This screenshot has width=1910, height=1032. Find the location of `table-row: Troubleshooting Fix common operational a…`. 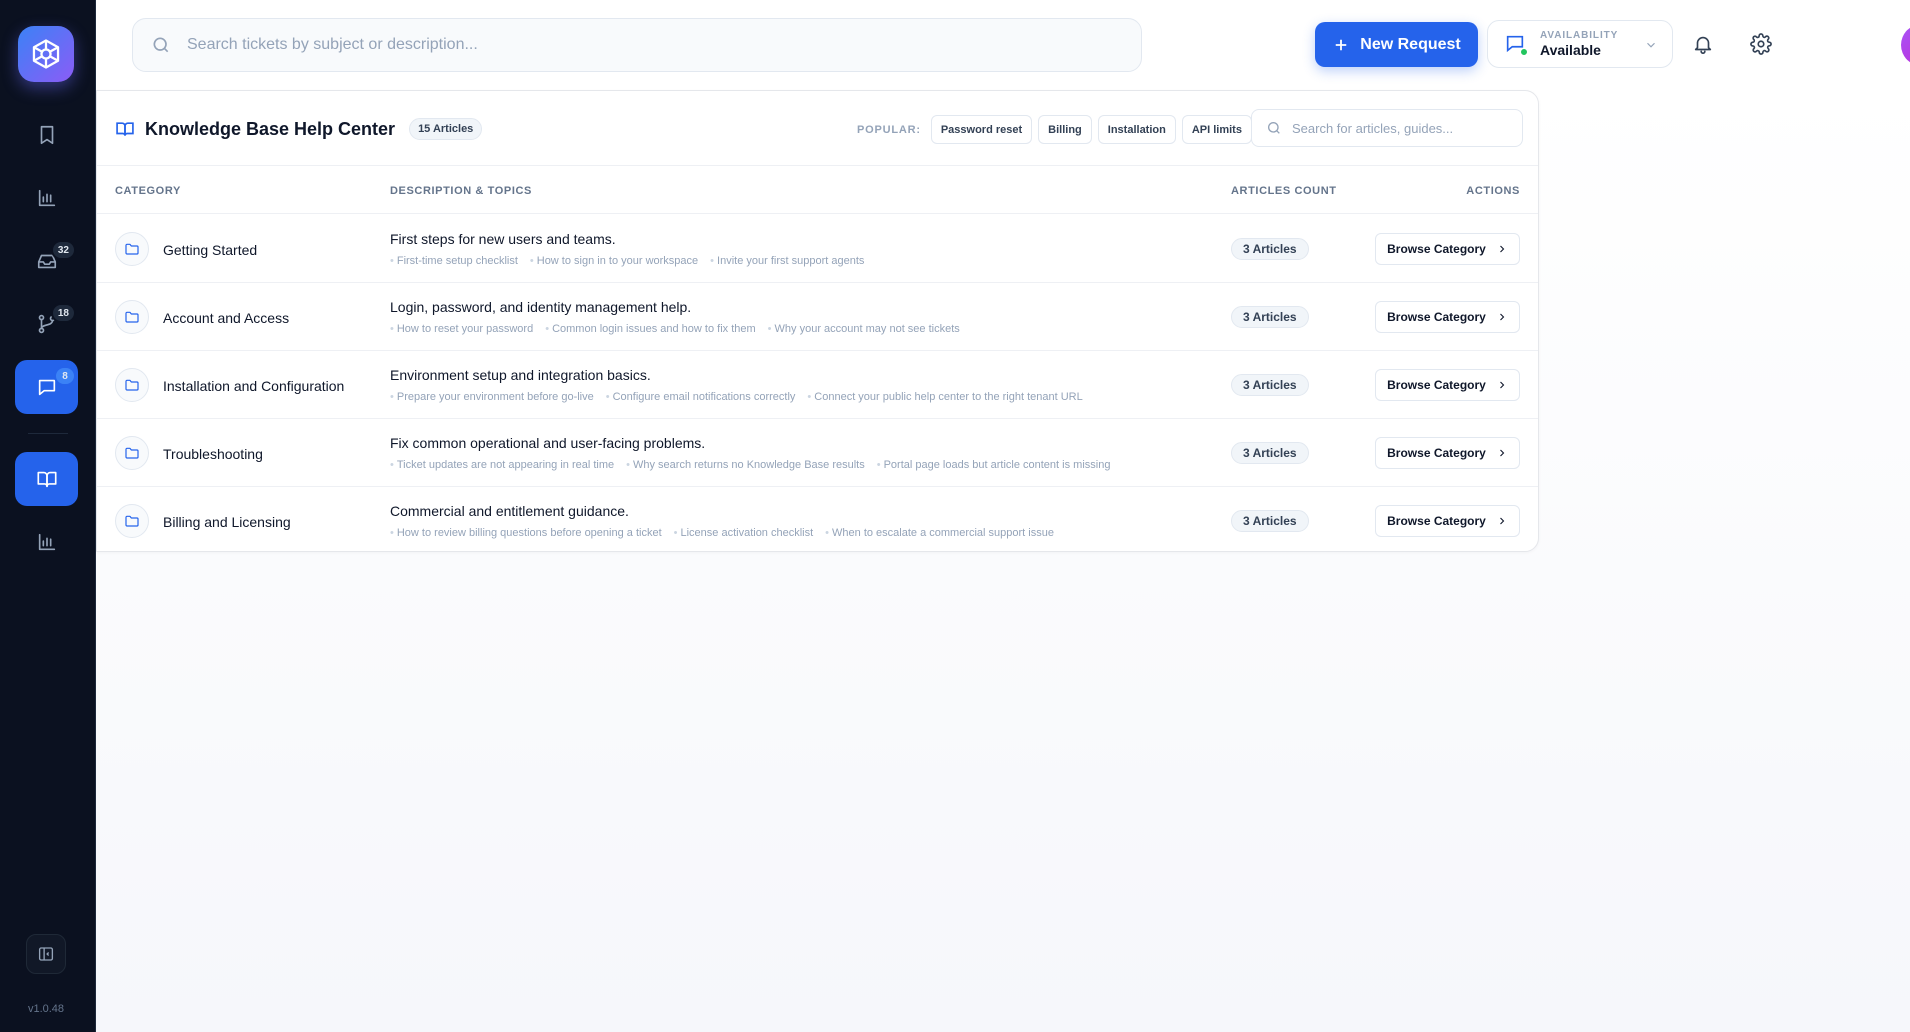

table-row: Troubleshooting Fix common operational a… is located at coordinates (817, 453).